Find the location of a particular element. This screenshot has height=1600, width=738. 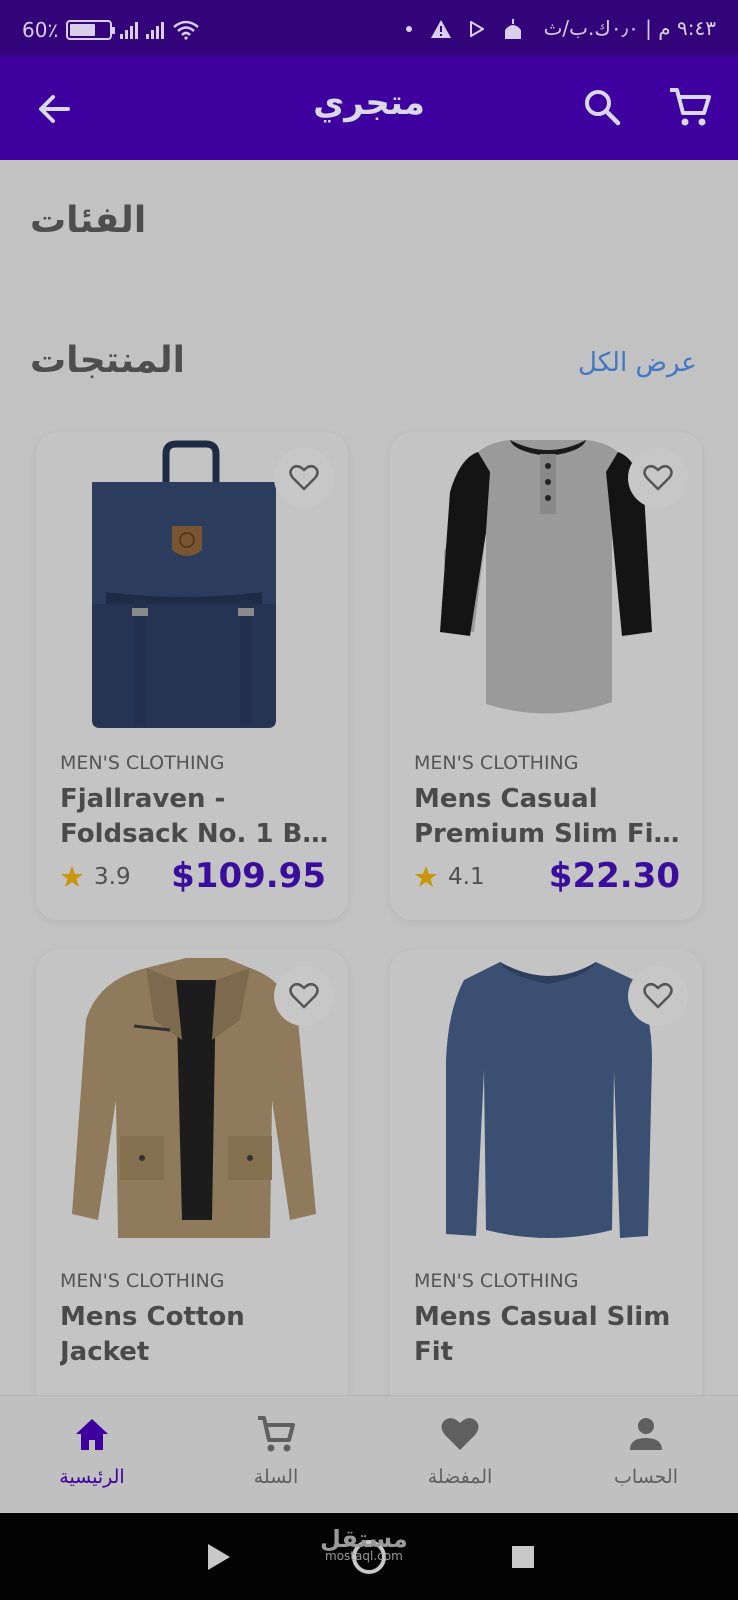

product-name: Mens Casual Slim Fit is located at coordinates (549, 1335).